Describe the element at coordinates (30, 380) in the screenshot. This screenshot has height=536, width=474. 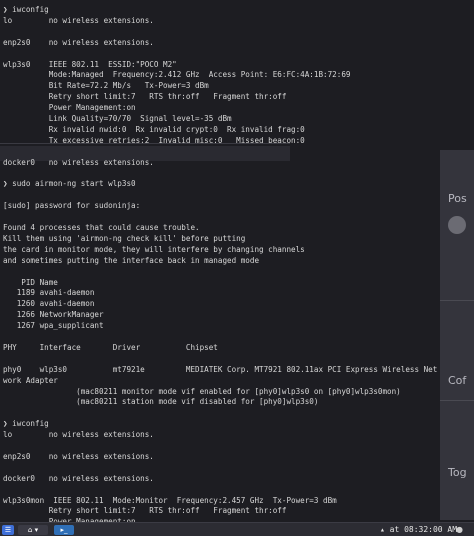
I see `terminal-line: work Adapter` at that location.